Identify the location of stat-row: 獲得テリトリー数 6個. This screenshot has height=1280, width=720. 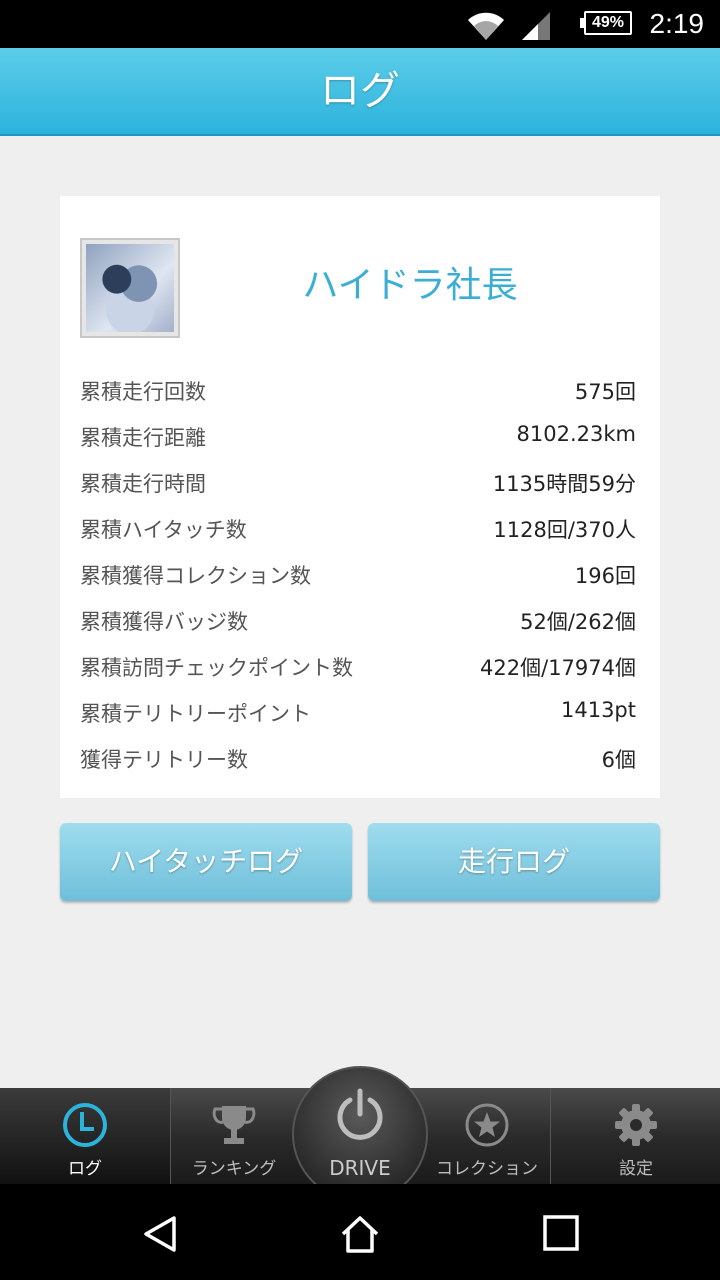
(358, 759).